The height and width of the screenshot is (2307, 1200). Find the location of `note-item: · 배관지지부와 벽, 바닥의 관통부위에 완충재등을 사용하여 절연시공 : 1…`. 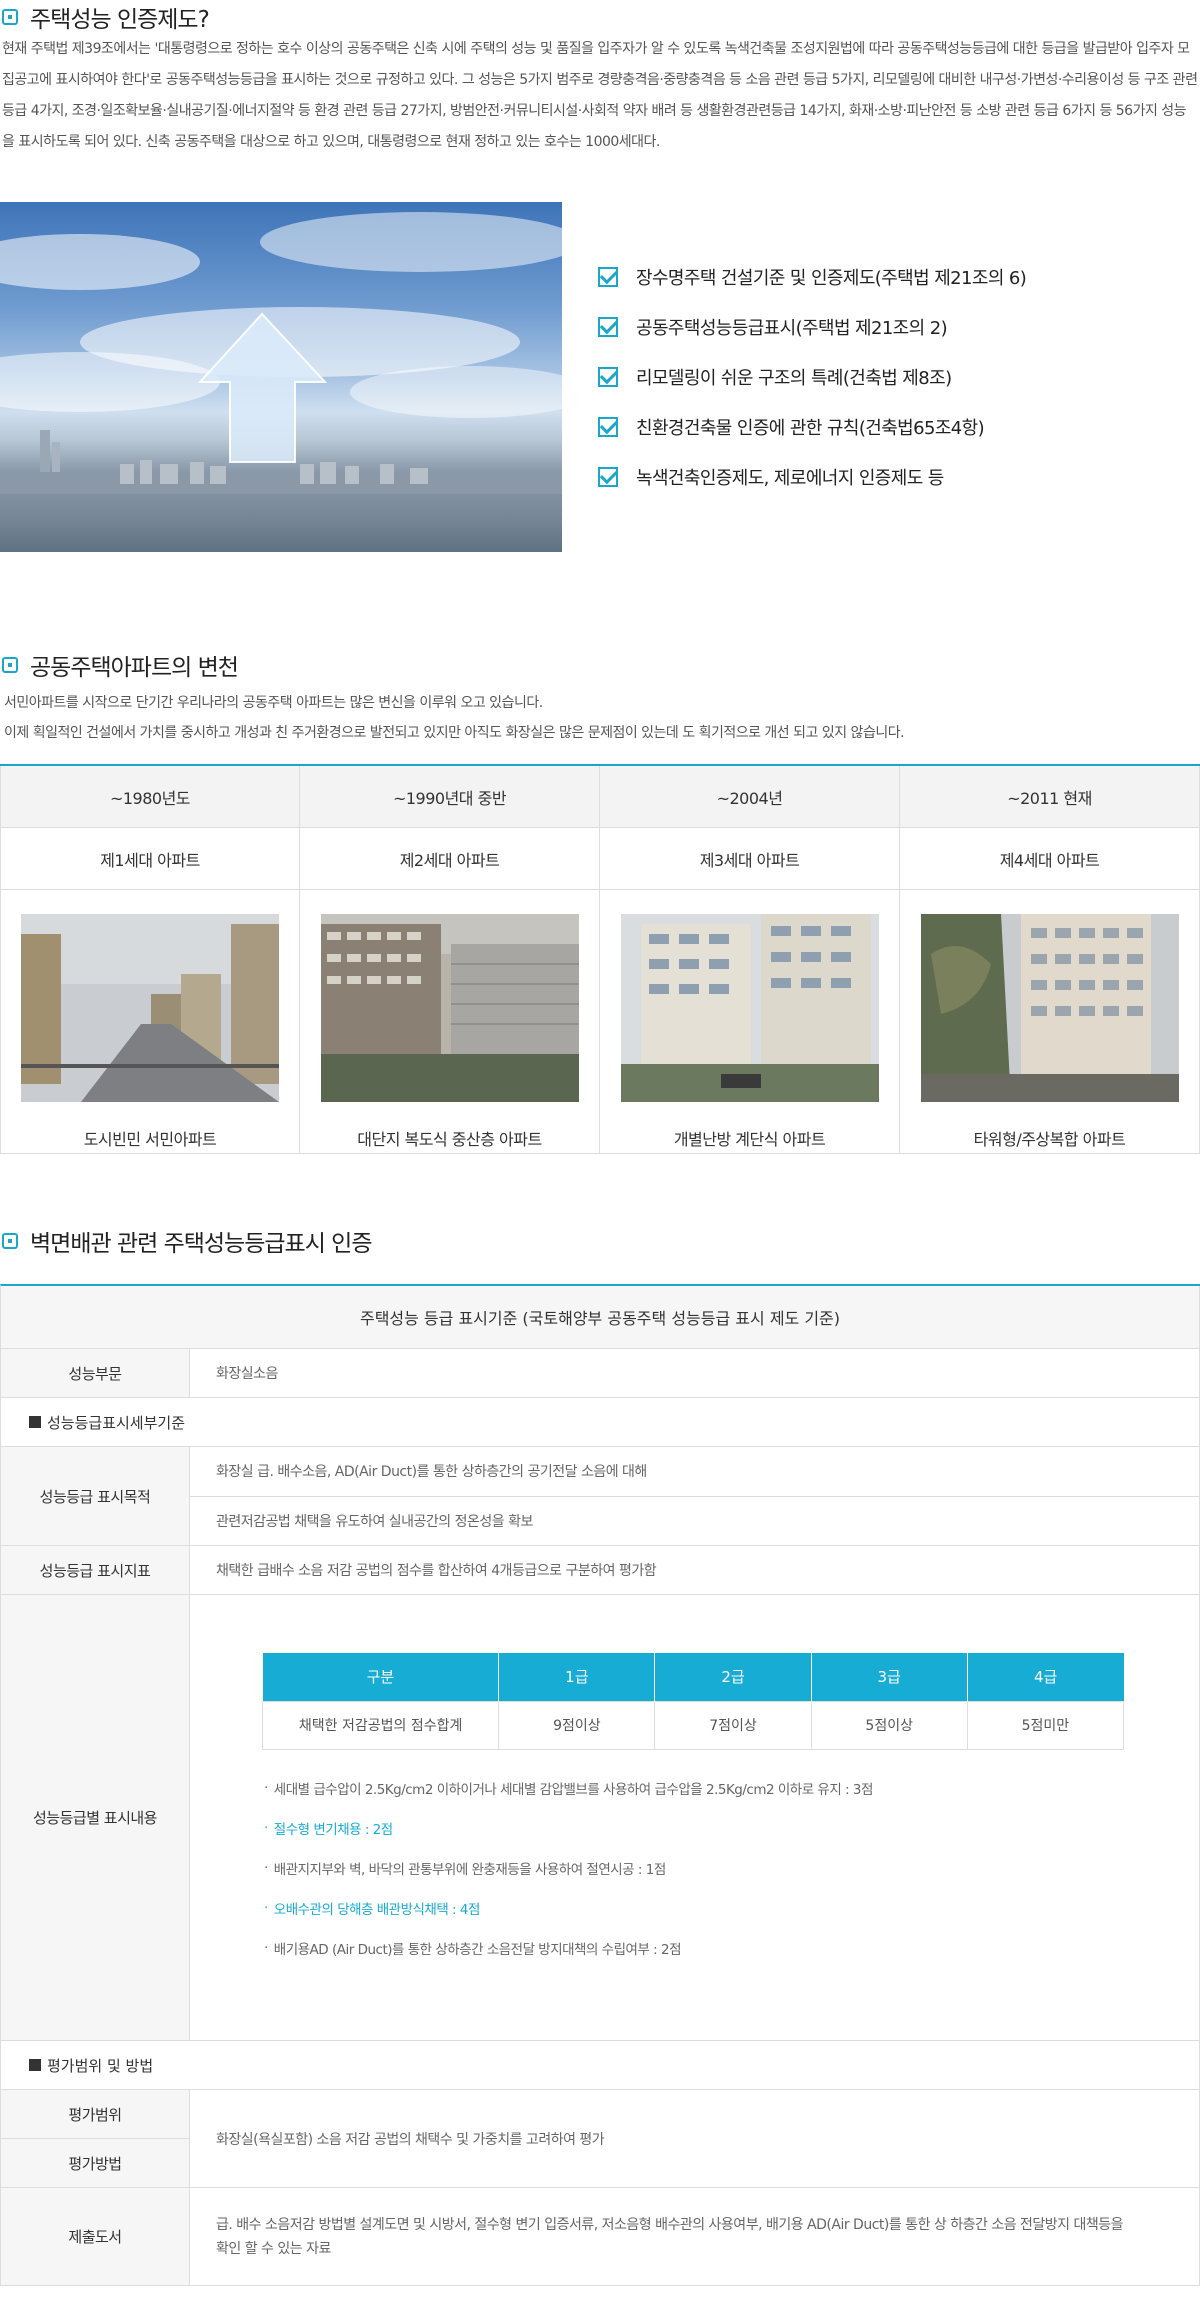

note-item: · 배관지지부와 벽, 바닥의 관통부위에 완충재등을 사용하여 절연시공 : 1… is located at coordinates (465, 1868).